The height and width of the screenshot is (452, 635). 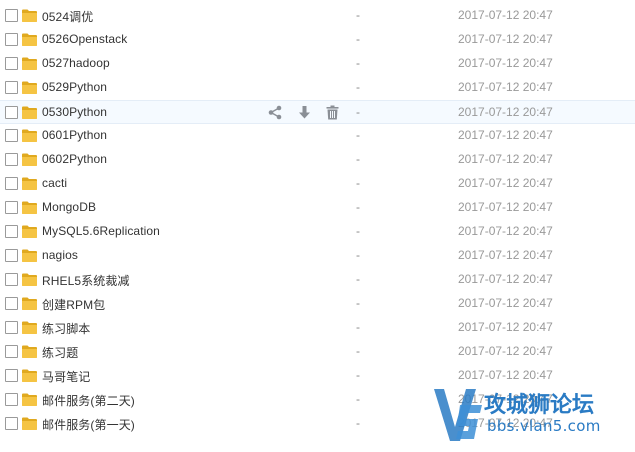 What do you see at coordinates (74, 135) in the screenshot?
I see `file-name: 0601Python` at bounding box center [74, 135].